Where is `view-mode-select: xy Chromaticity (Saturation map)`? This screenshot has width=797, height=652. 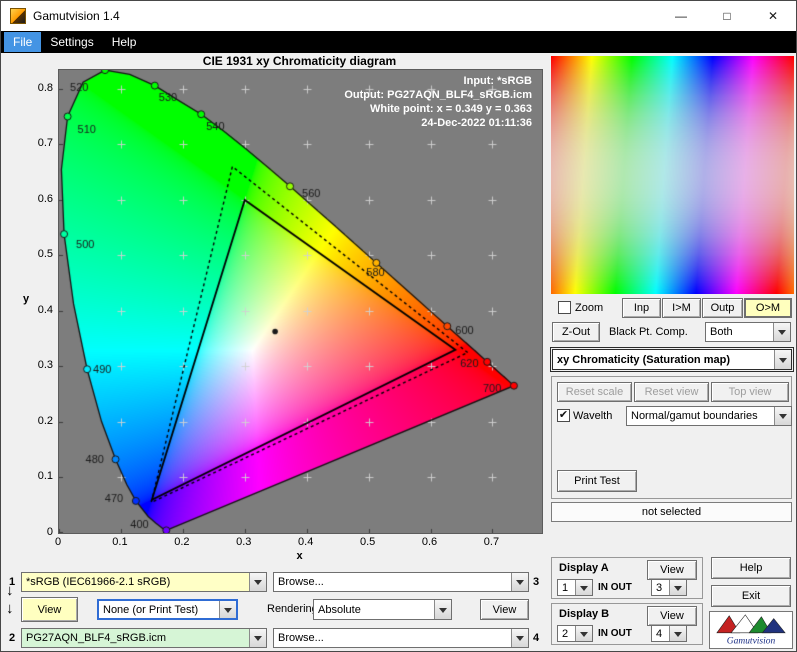 view-mode-select: xy Chromaticity (Saturation map) is located at coordinates (672, 359).